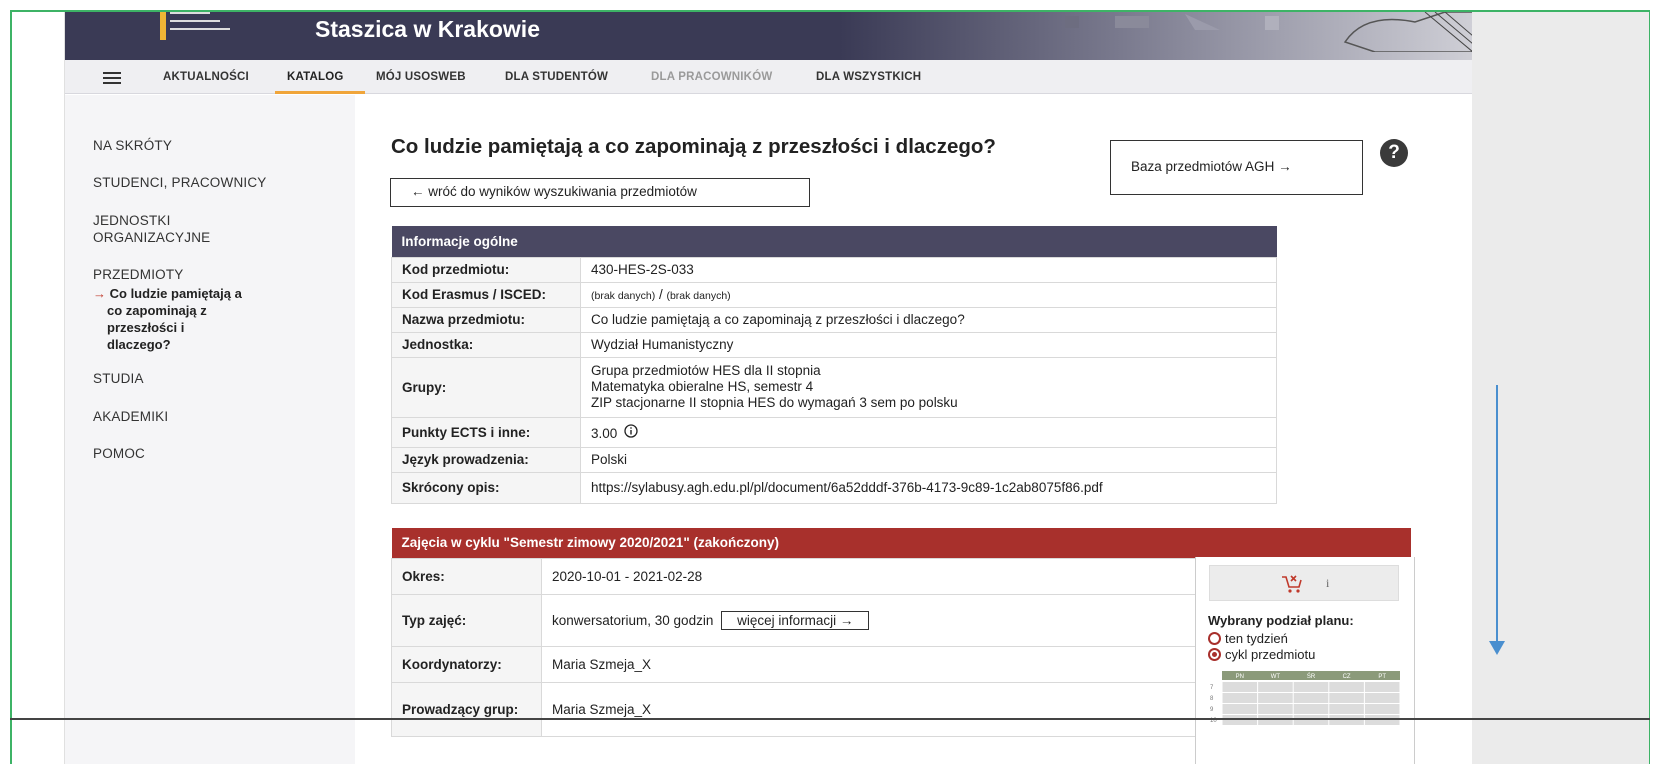 The width and height of the screenshot is (1660, 764). I want to click on nav-aktualnosci: AKTUALNOŚCI, so click(206, 77).